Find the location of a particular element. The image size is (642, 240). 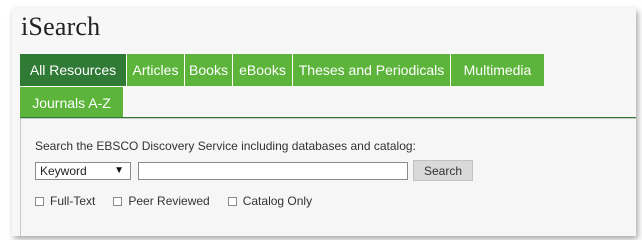

tab-books: Books is located at coordinates (209, 70).